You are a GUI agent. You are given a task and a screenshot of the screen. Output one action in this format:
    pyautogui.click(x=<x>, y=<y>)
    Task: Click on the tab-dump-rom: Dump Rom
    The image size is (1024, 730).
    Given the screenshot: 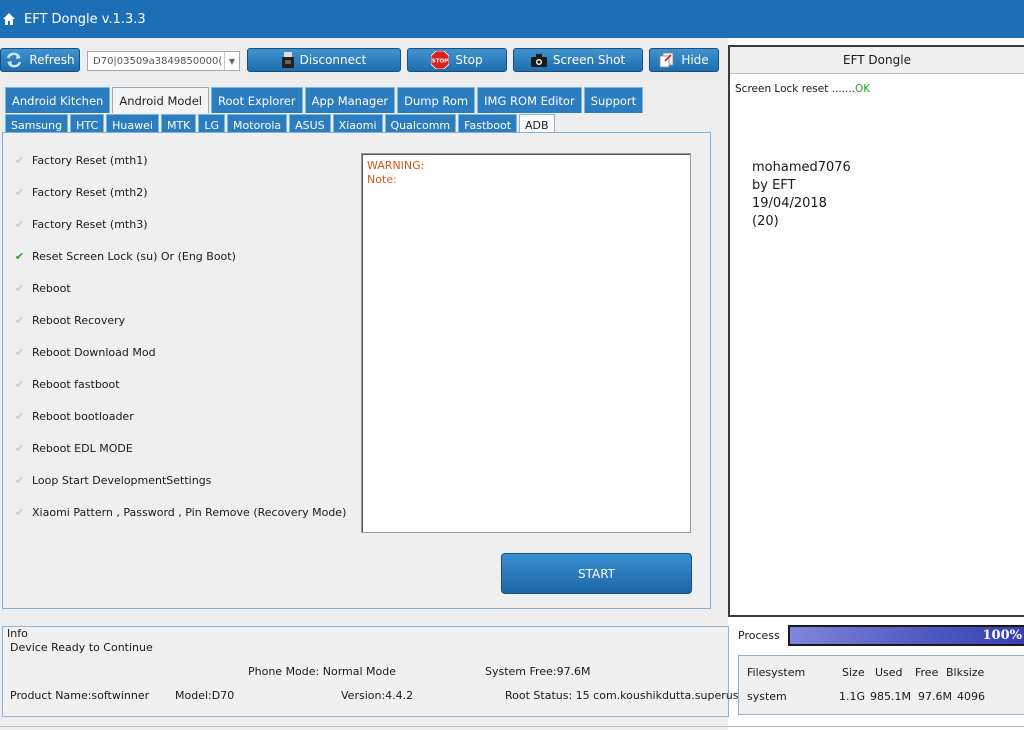 What is the action you would take?
    pyautogui.click(x=436, y=100)
    